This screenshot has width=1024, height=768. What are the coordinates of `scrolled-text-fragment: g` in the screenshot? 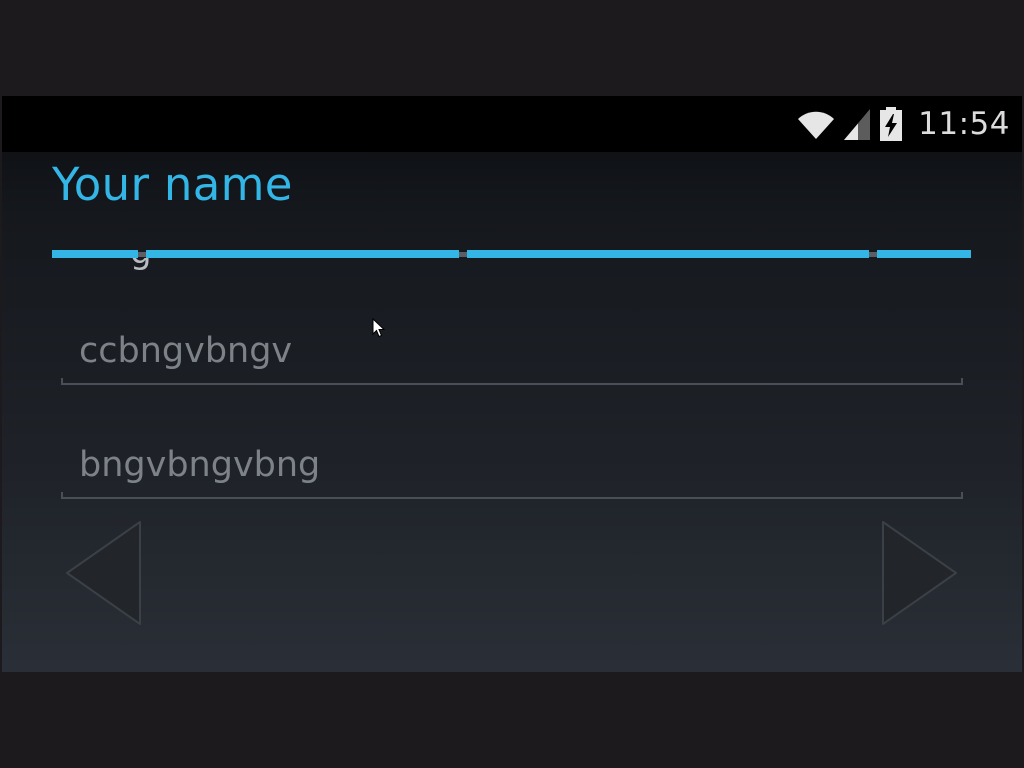 It's located at (141, 265).